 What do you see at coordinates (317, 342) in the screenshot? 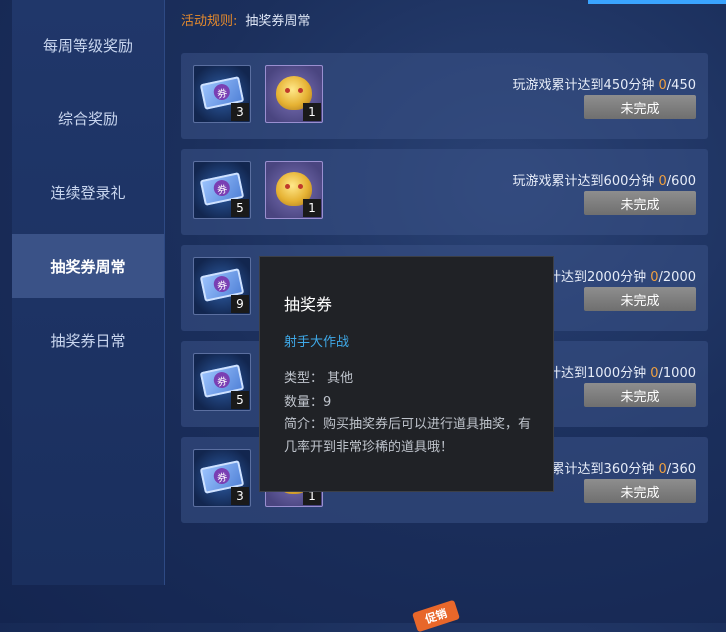
I see `tooltip-source: 射手大作战` at bounding box center [317, 342].